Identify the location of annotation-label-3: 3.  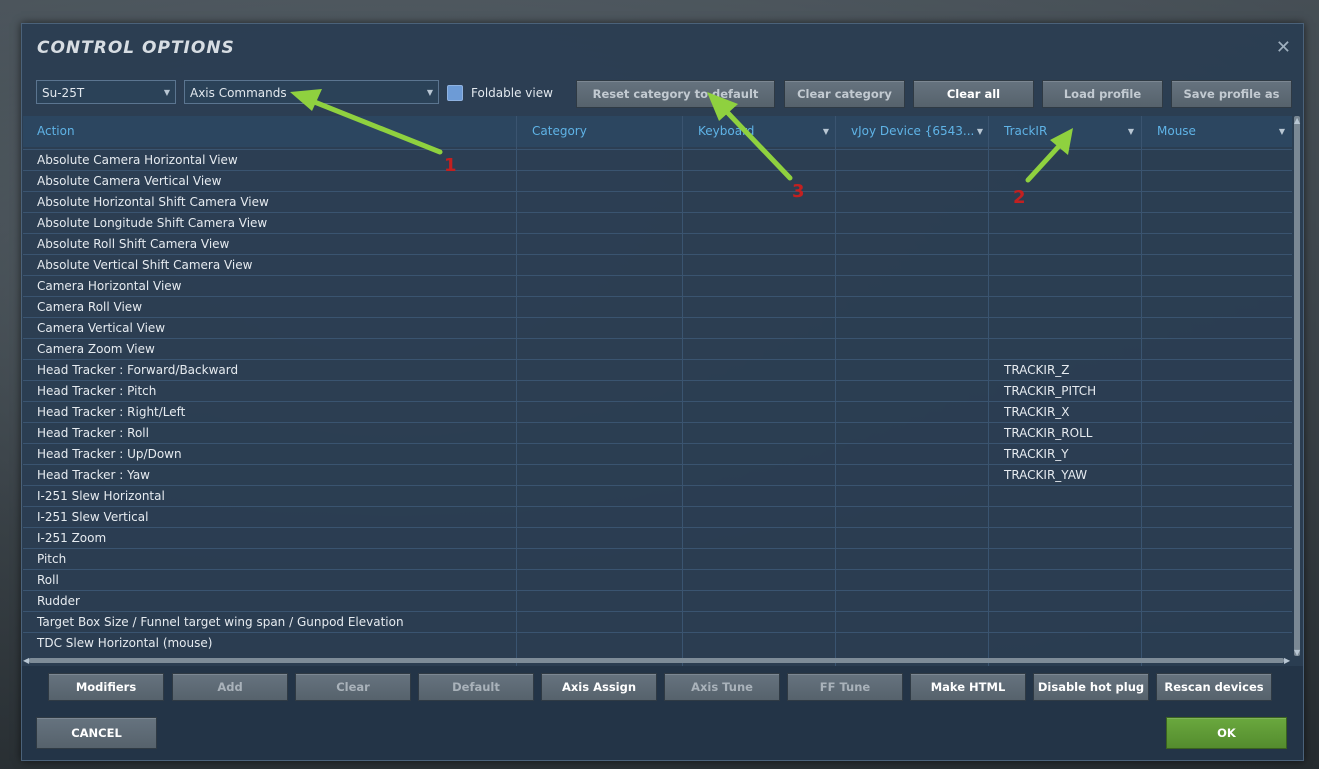
(798, 191).